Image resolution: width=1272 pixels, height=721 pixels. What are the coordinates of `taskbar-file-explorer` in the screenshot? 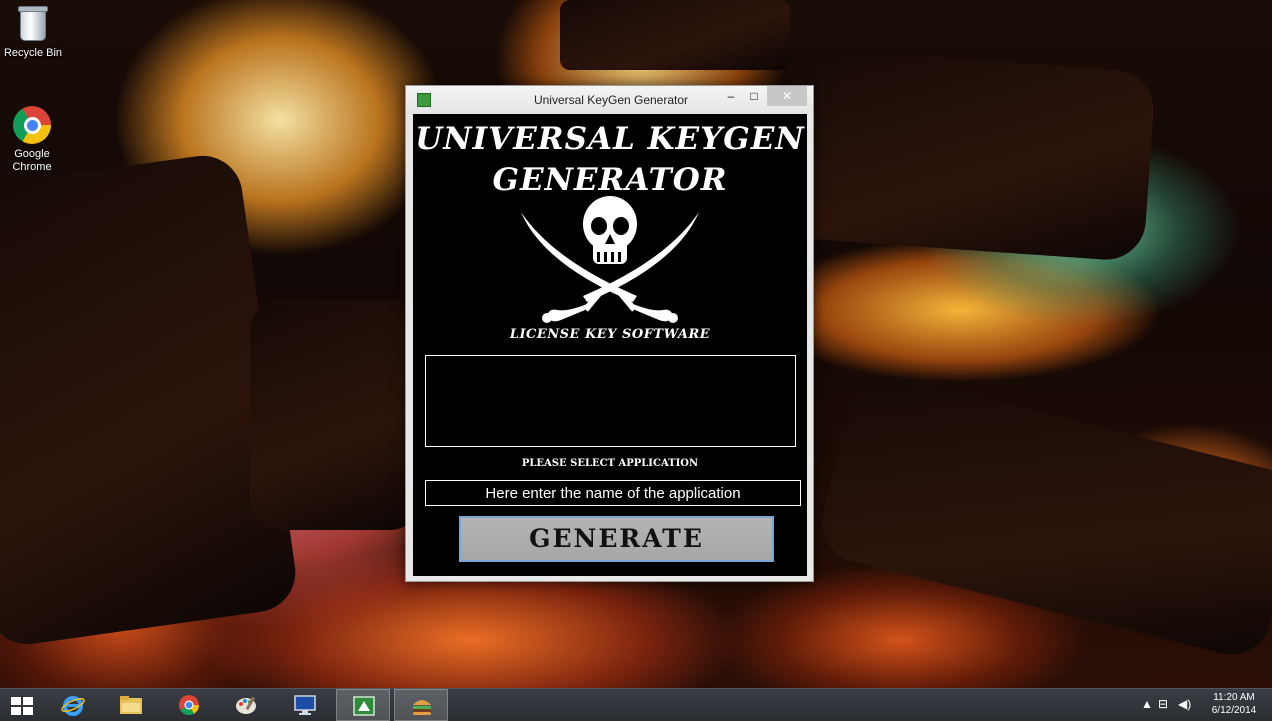 It's located at (131, 705).